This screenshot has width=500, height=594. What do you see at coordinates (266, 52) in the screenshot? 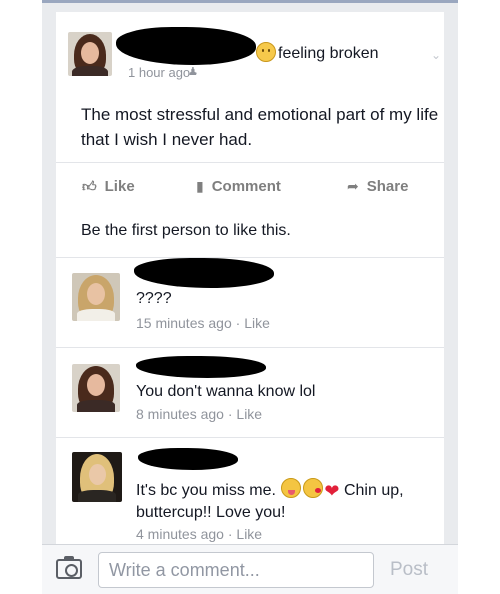
I see `sad-face-icon` at bounding box center [266, 52].